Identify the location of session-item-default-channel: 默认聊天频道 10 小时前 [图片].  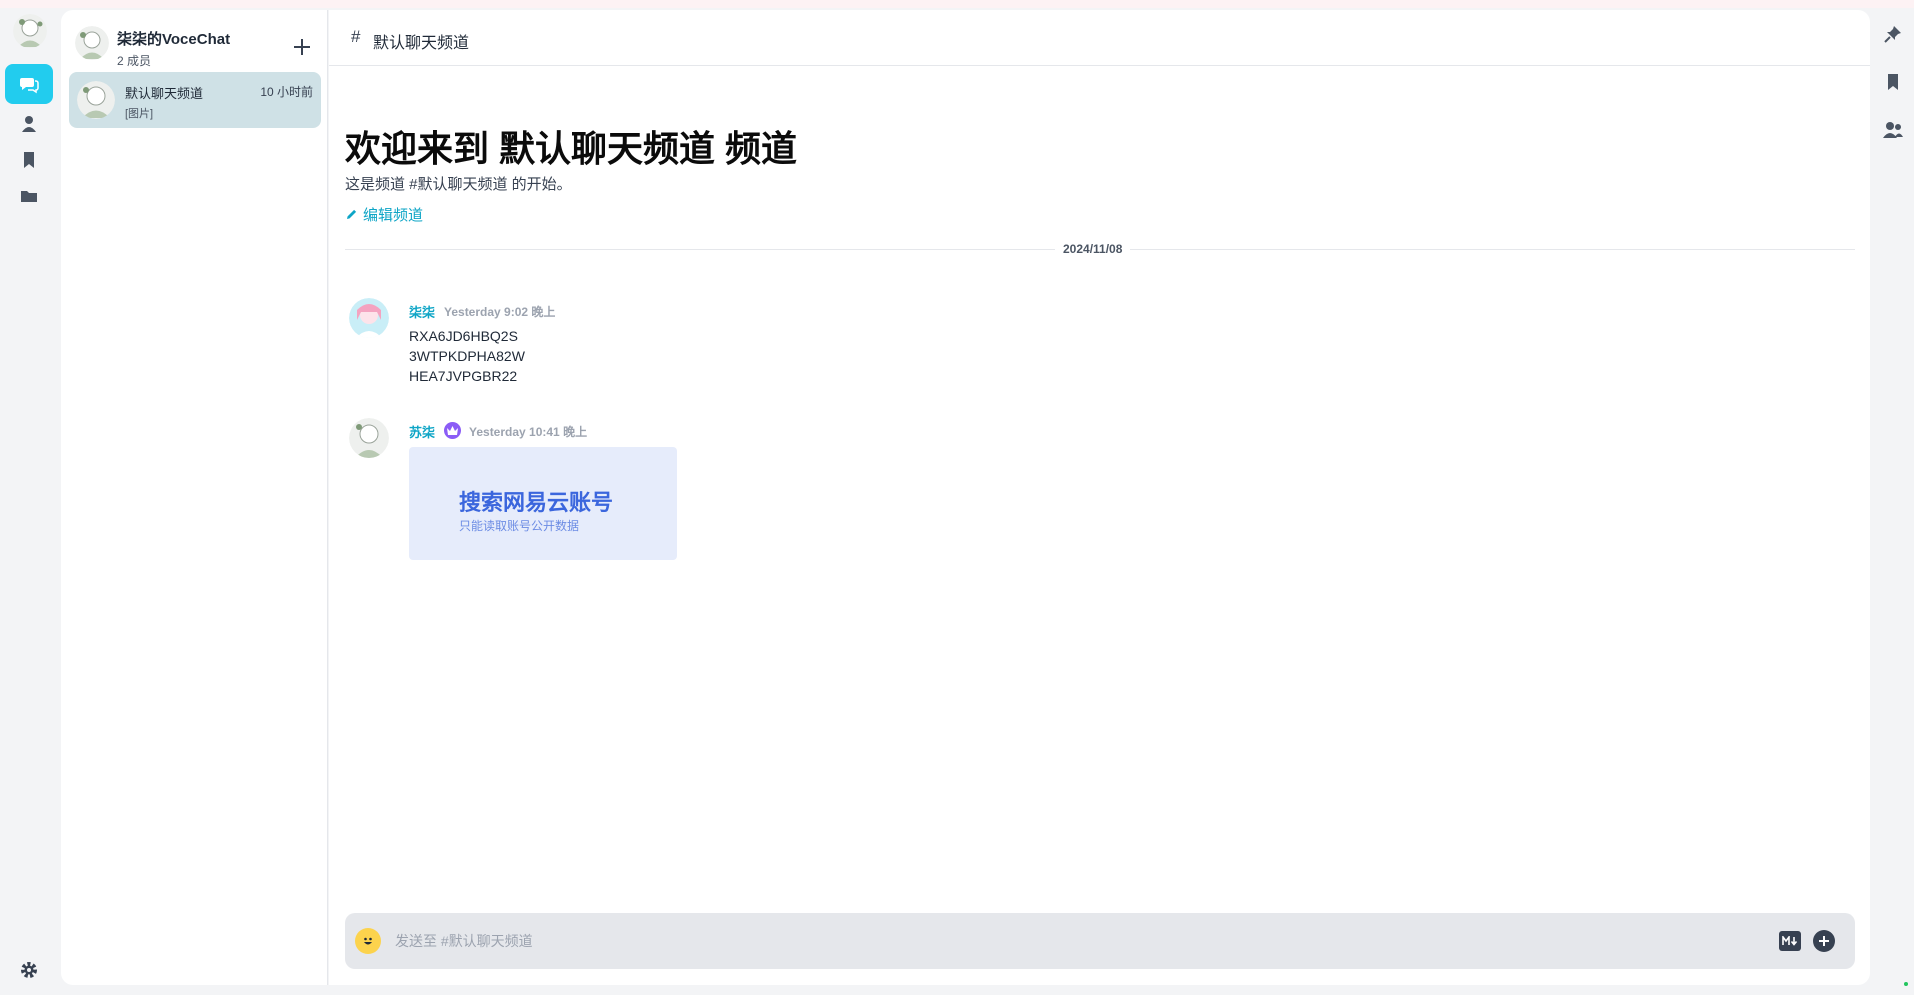
(195, 100).